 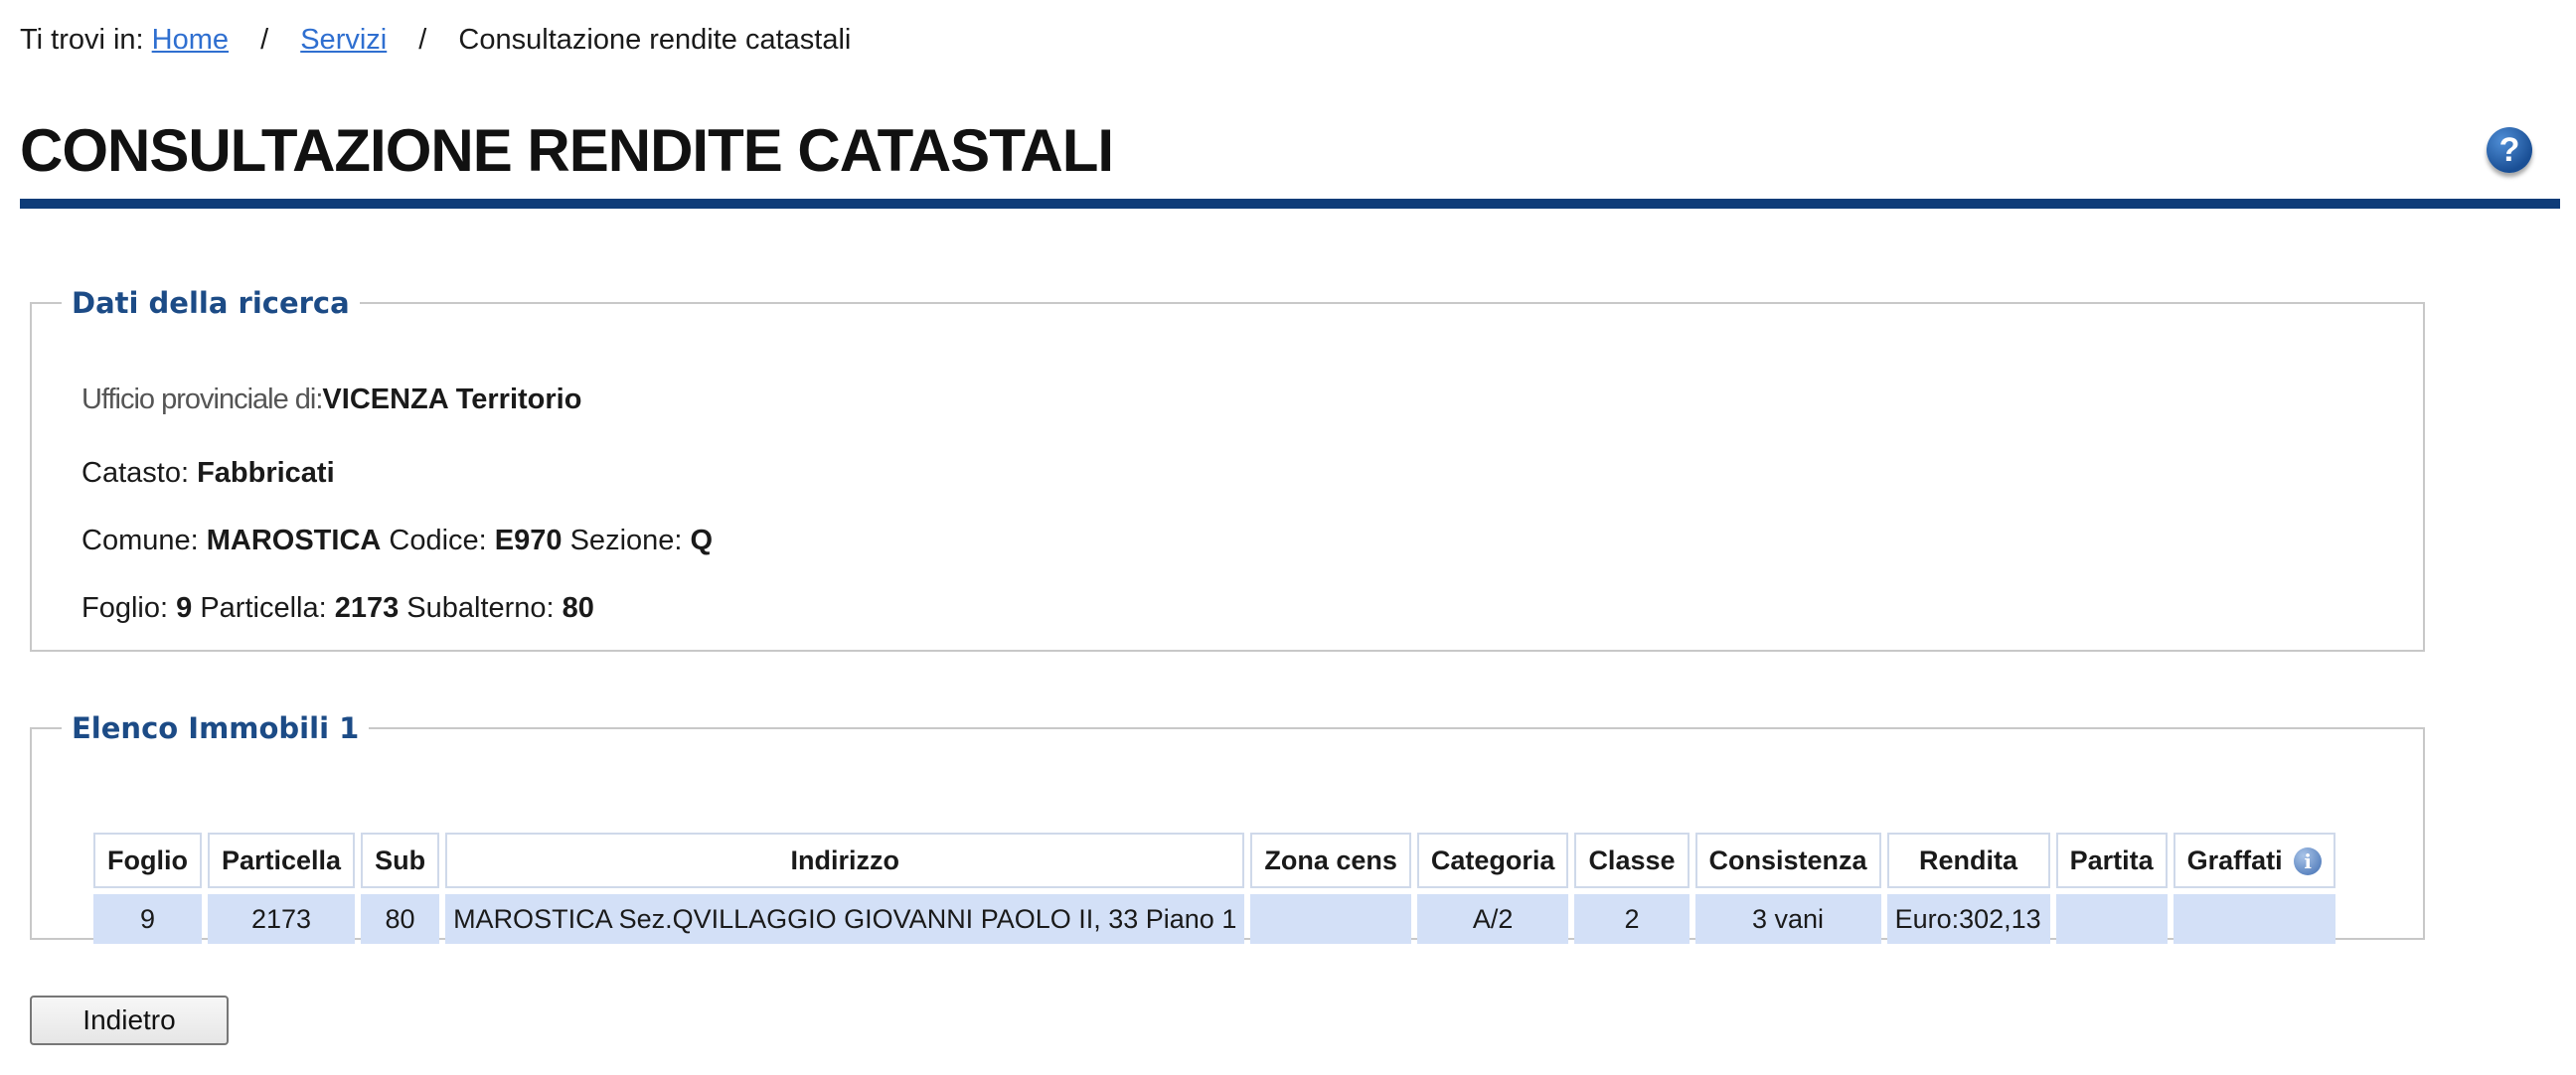 I want to click on catasto-value: Fabbricati, so click(x=266, y=473).